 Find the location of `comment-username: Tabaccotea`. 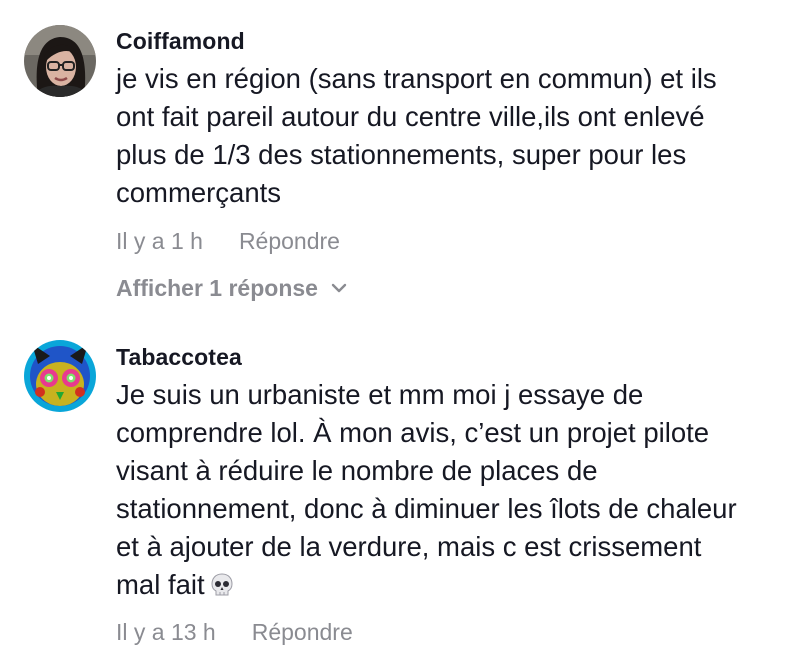

comment-username: Tabaccotea is located at coordinates (456, 357).